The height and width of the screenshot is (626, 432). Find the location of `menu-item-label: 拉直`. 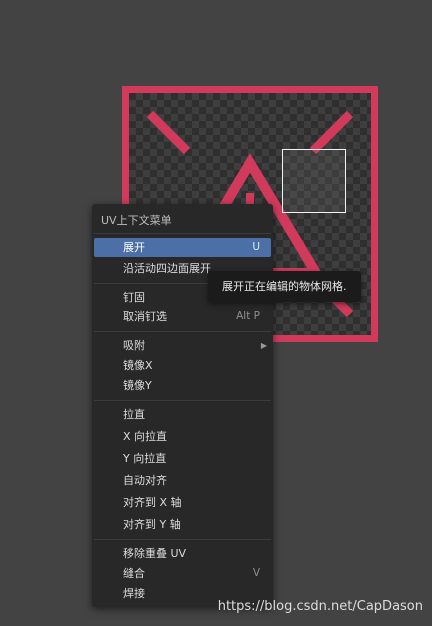

menu-item-label: 拉直 is located at coordinates (134, 414).